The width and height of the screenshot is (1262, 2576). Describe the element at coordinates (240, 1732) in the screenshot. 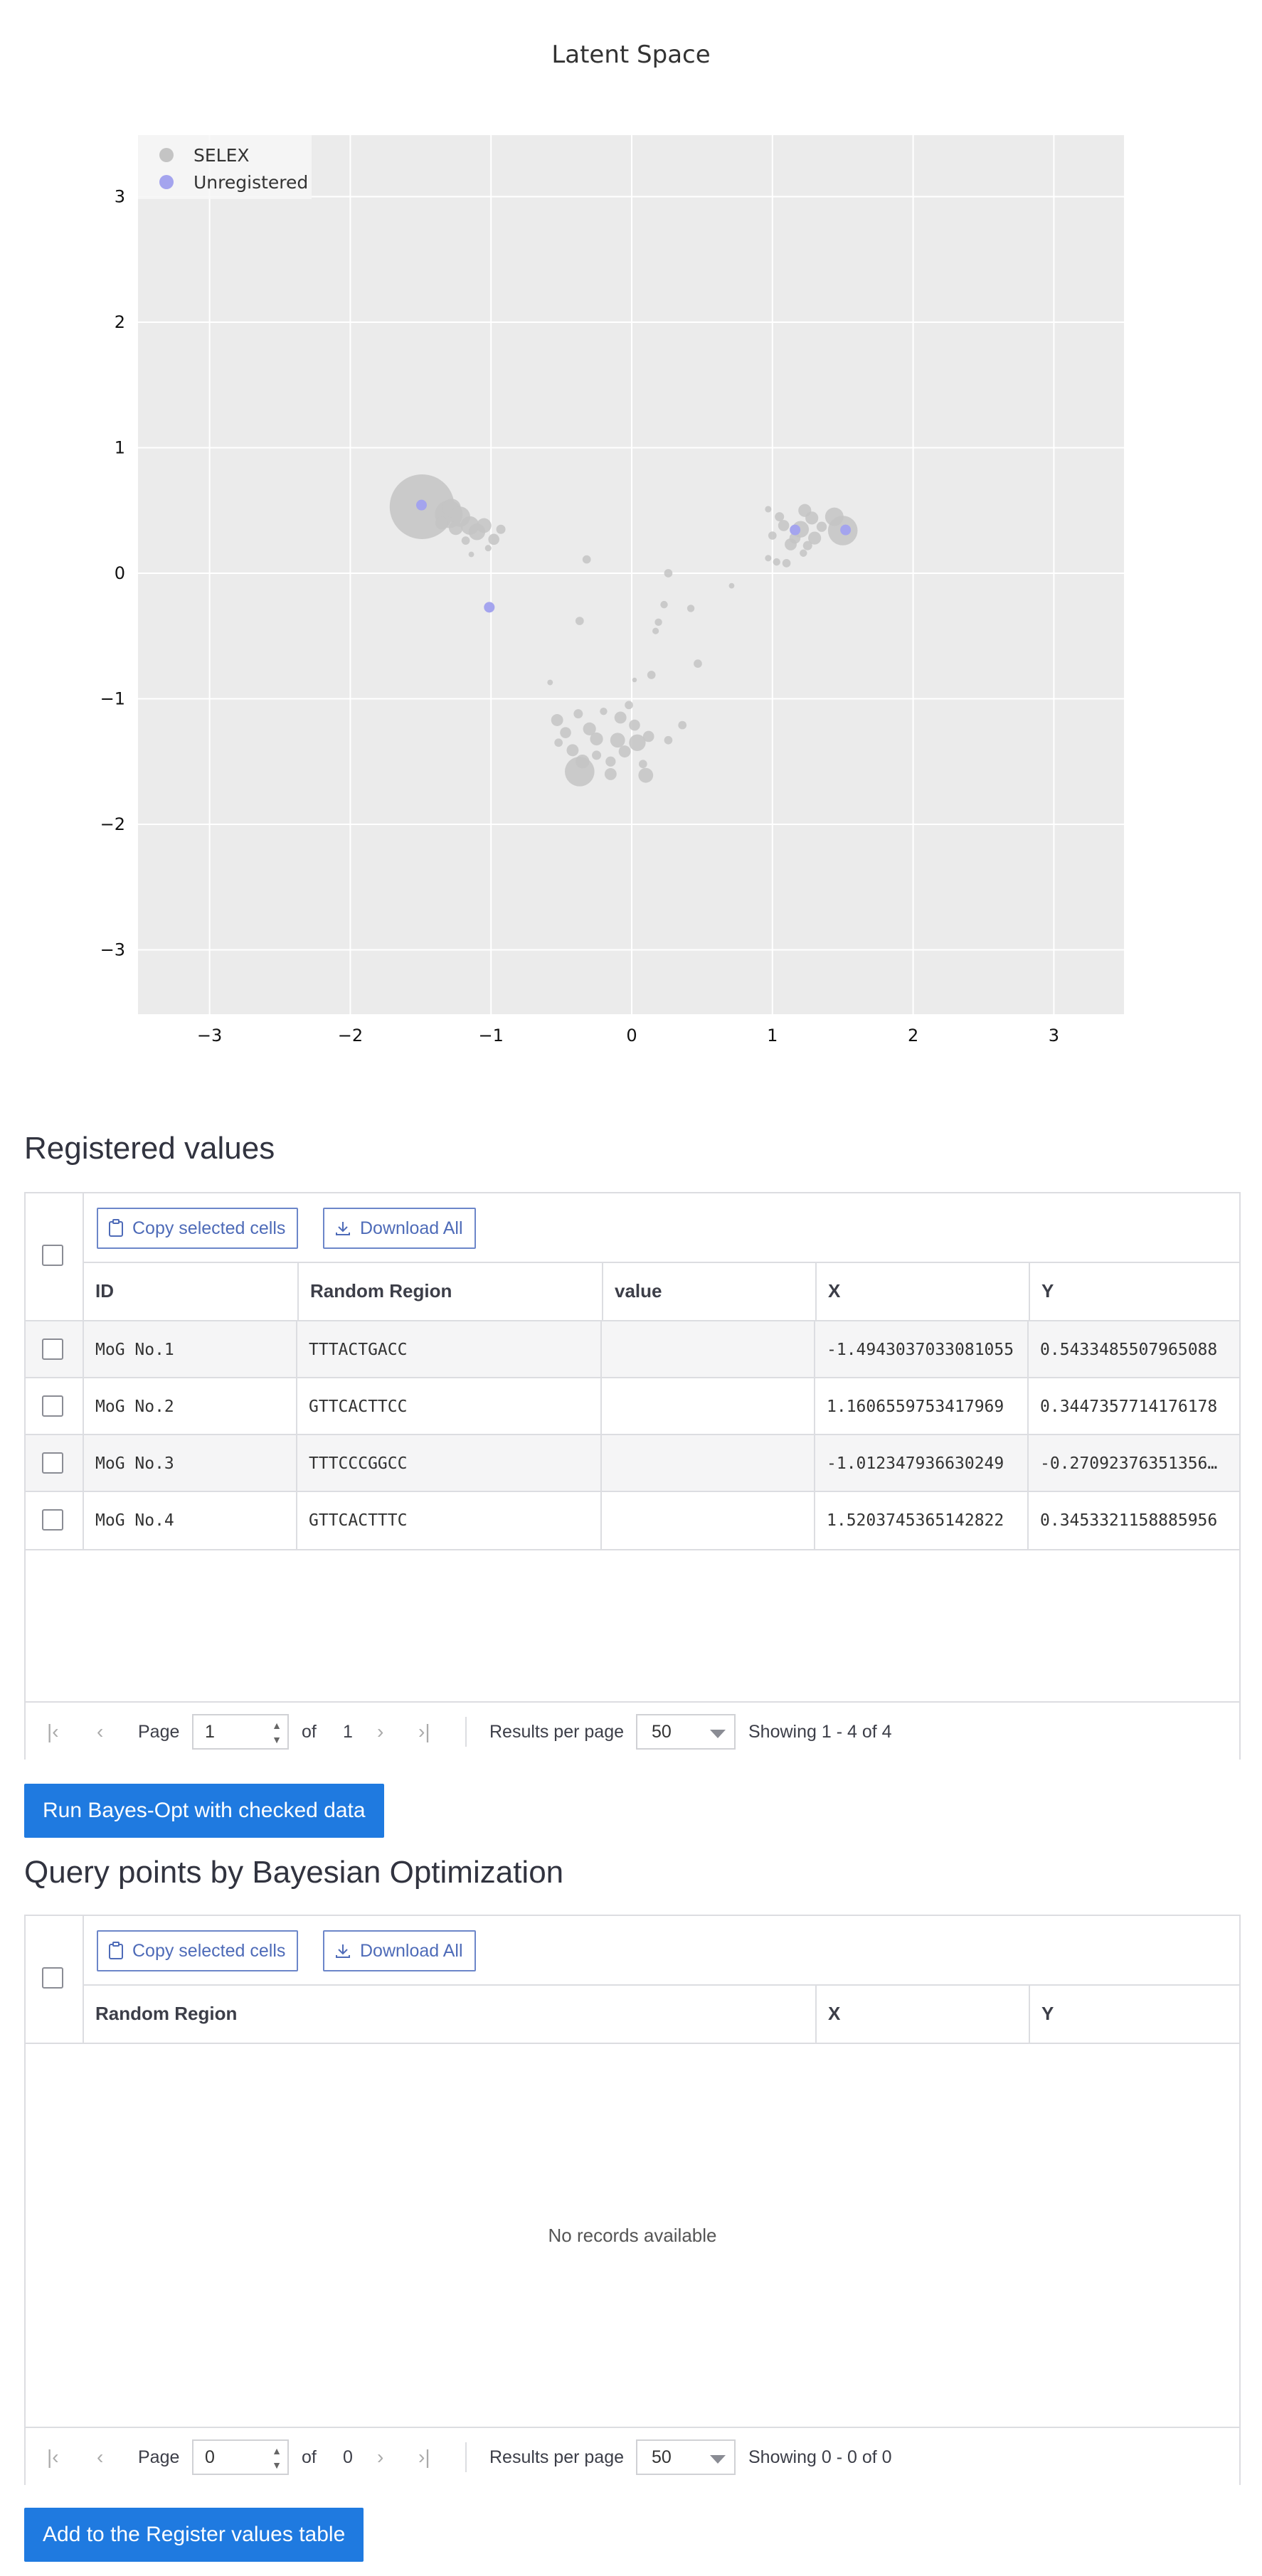

I see `page-number-input: 1 ▲ ▼` at that location.